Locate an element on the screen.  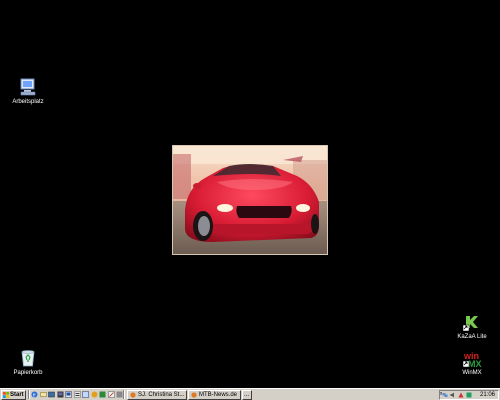
network-icon is located at coordinates (445, 395).